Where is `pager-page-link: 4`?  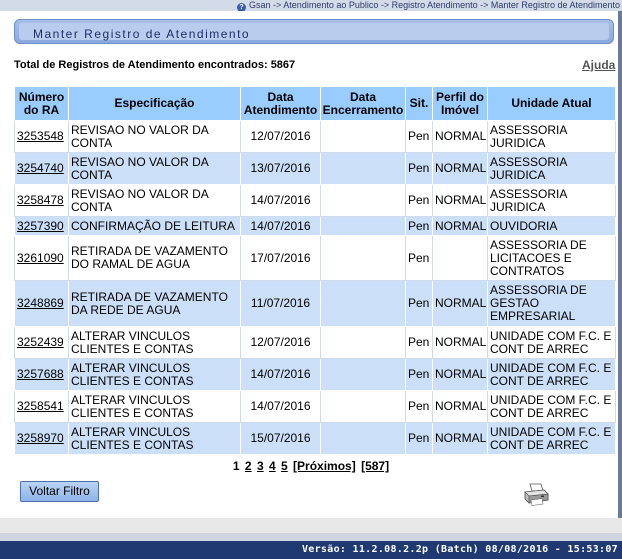 pager-page-link: 4 is located at coordinates (272, 466).